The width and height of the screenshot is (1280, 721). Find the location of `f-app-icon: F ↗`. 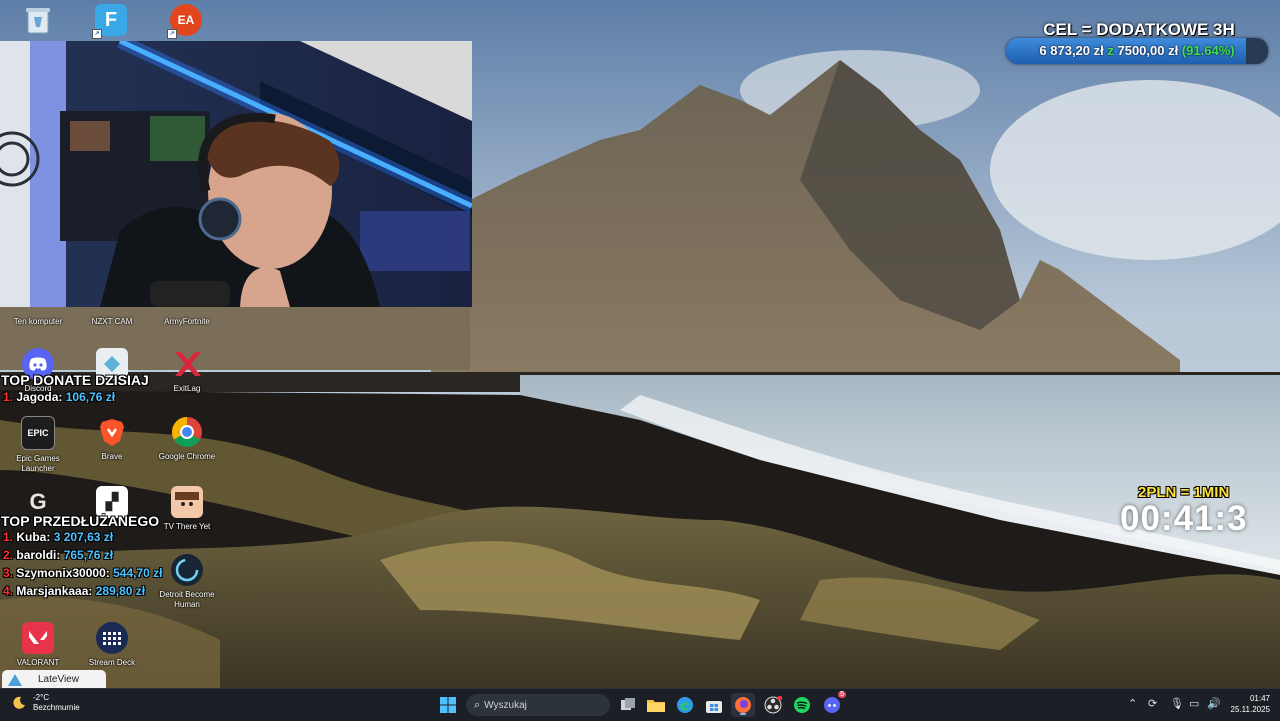

f-app-icon: F ↗ is located at coordinates (109, 21).